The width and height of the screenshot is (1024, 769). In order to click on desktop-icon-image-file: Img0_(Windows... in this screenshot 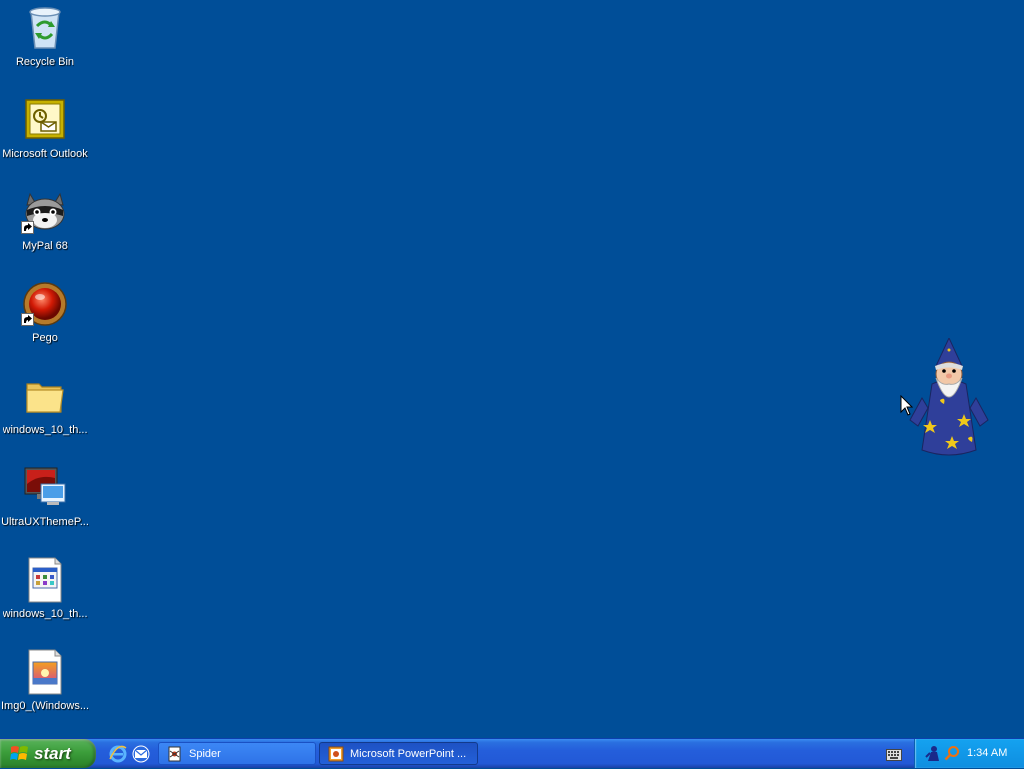, I will do `click(45, 690)`.